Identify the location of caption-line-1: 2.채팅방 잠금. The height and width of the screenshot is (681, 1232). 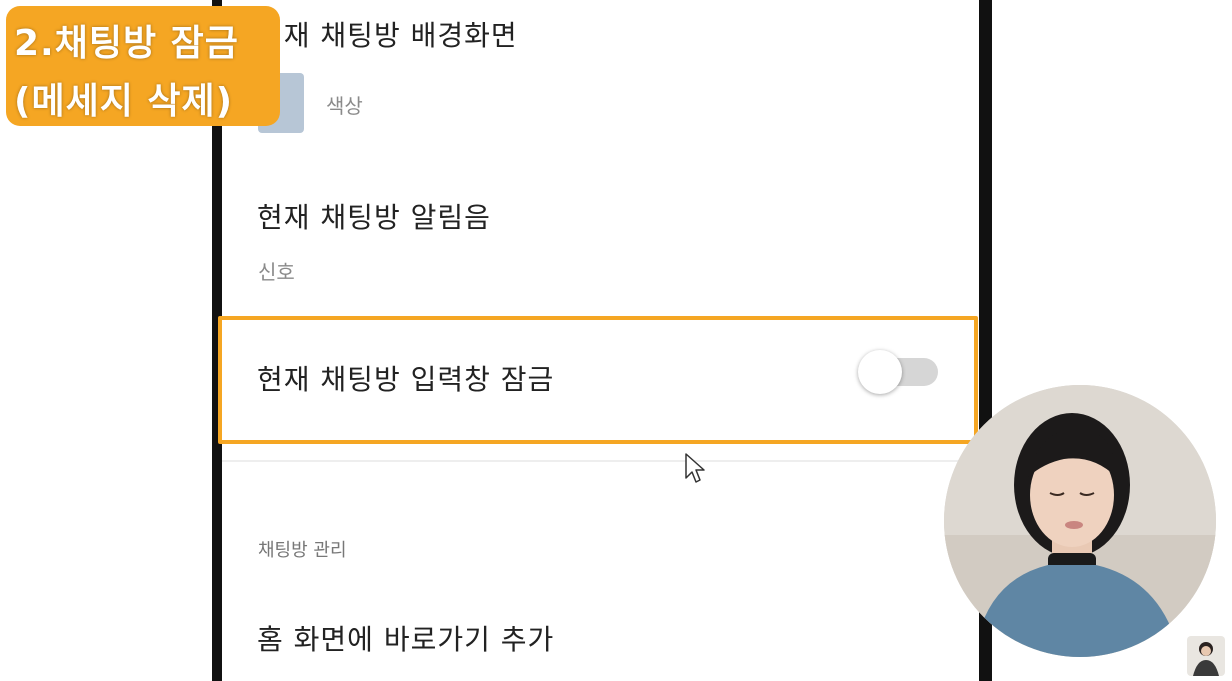
(126, 43).